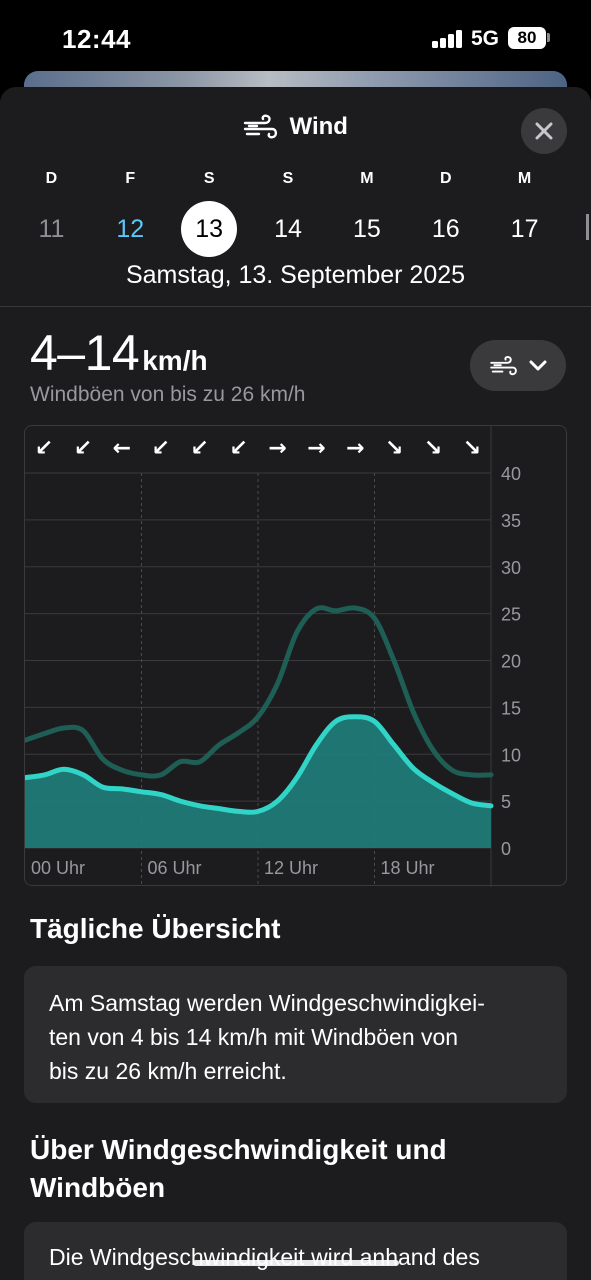 The width and height of the screenshot is (591, 1280). I want to click on divider, so click(295, 306).